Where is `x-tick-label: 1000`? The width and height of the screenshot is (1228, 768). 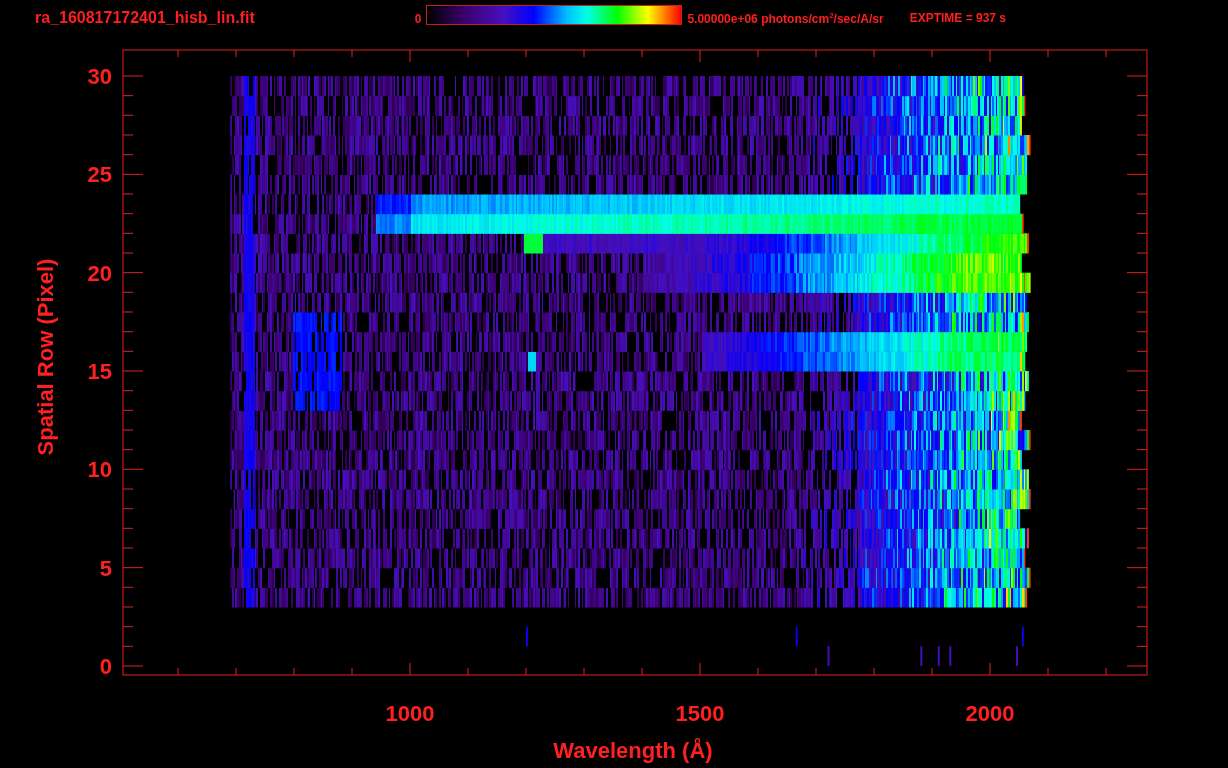 x-tick-label: 1000 is located at coordinates (410, 713).